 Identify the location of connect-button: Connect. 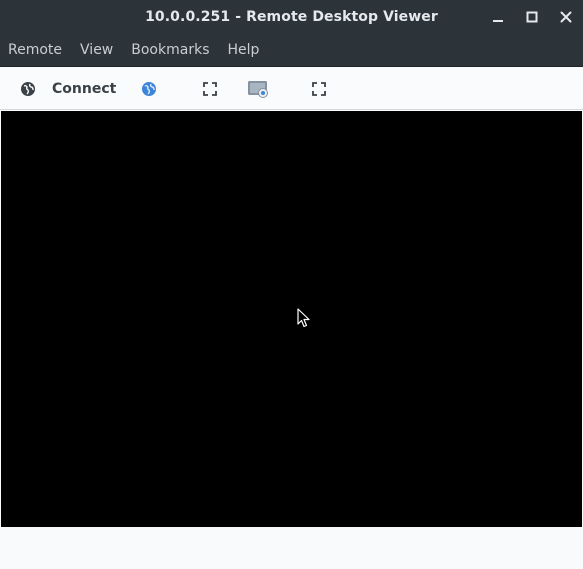
(68, 88).